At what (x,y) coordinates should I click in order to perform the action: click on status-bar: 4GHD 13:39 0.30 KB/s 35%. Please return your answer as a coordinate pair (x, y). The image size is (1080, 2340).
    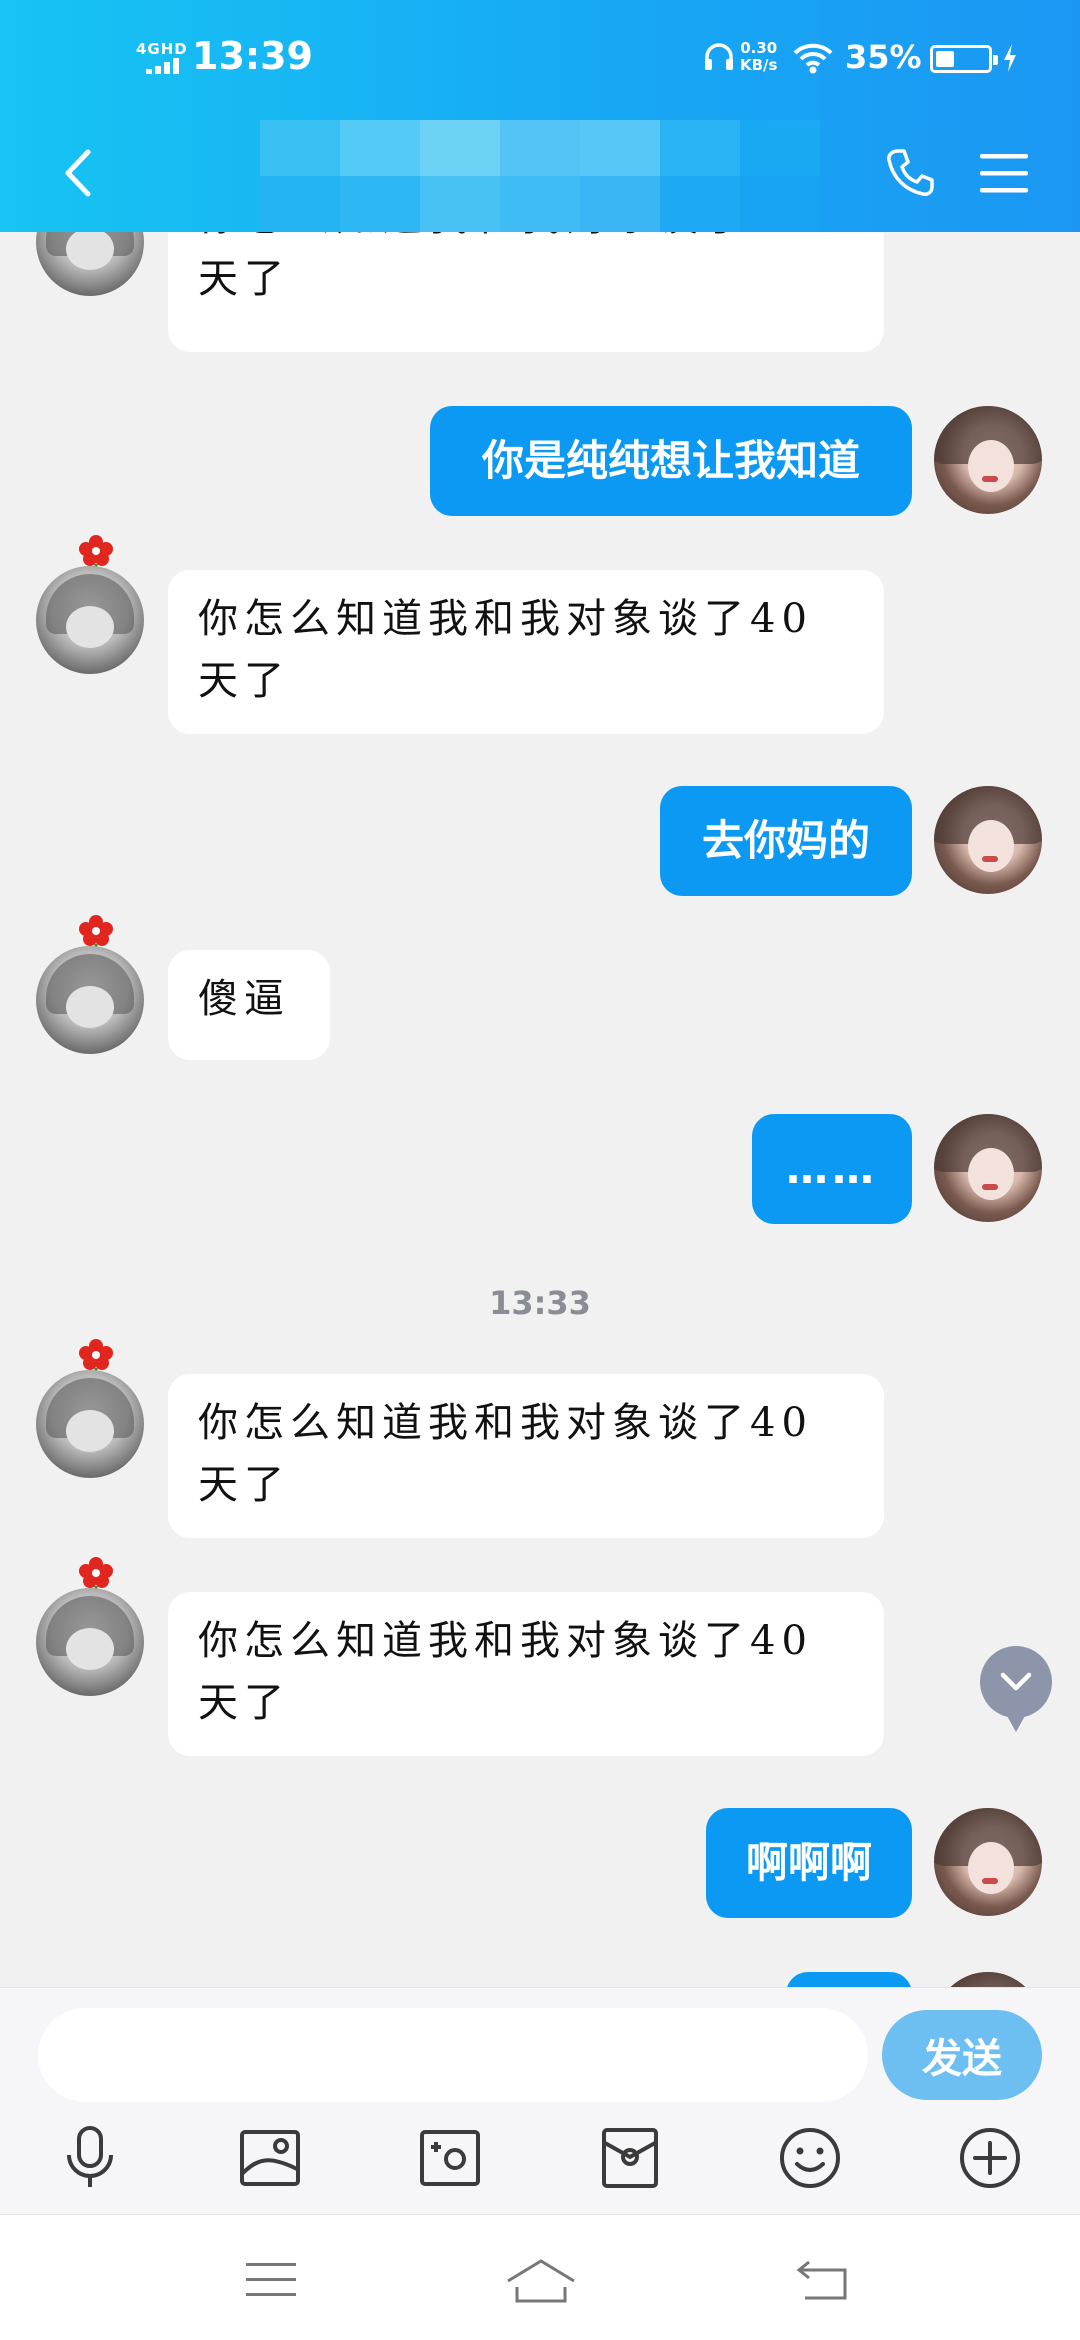
    Looking at the image, I should click on (540, 60).